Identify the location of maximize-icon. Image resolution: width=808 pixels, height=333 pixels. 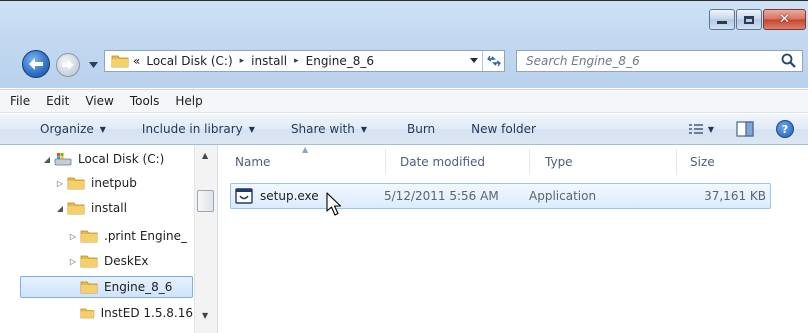
(749, 19).